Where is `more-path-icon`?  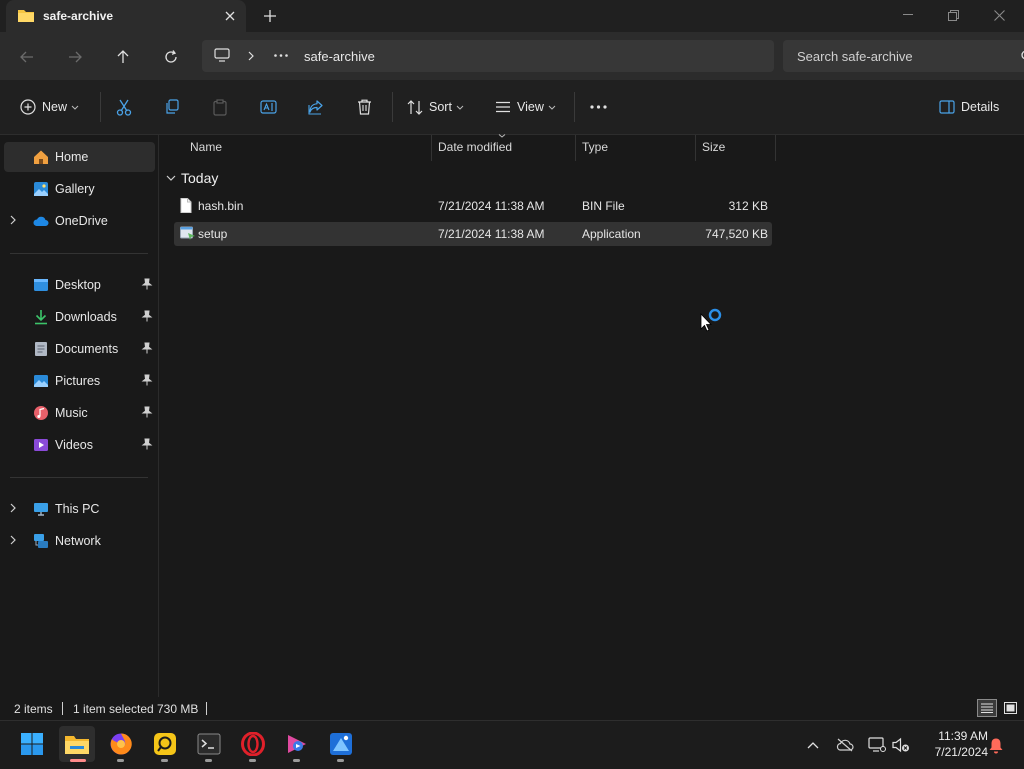
more-path-icon is located at coordinates (281, 55).